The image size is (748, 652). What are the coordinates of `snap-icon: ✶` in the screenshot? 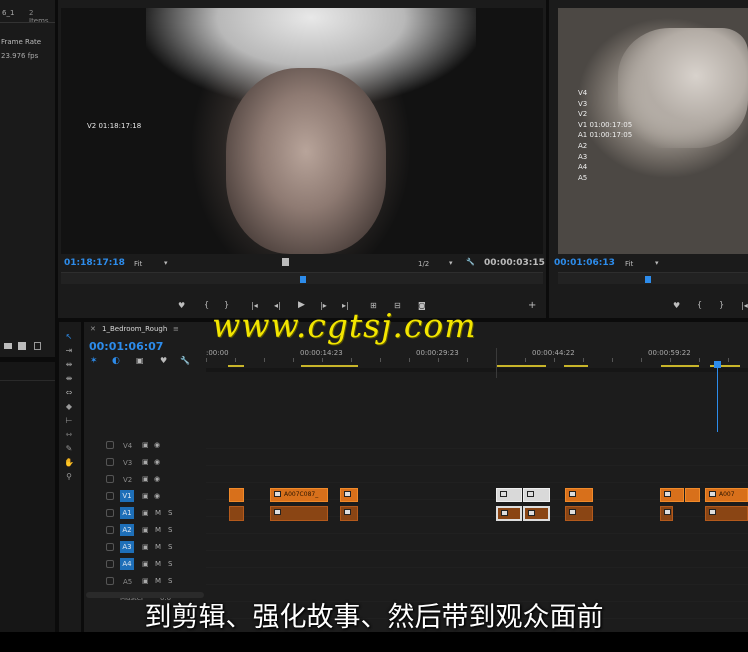 It's located at (94, 361).